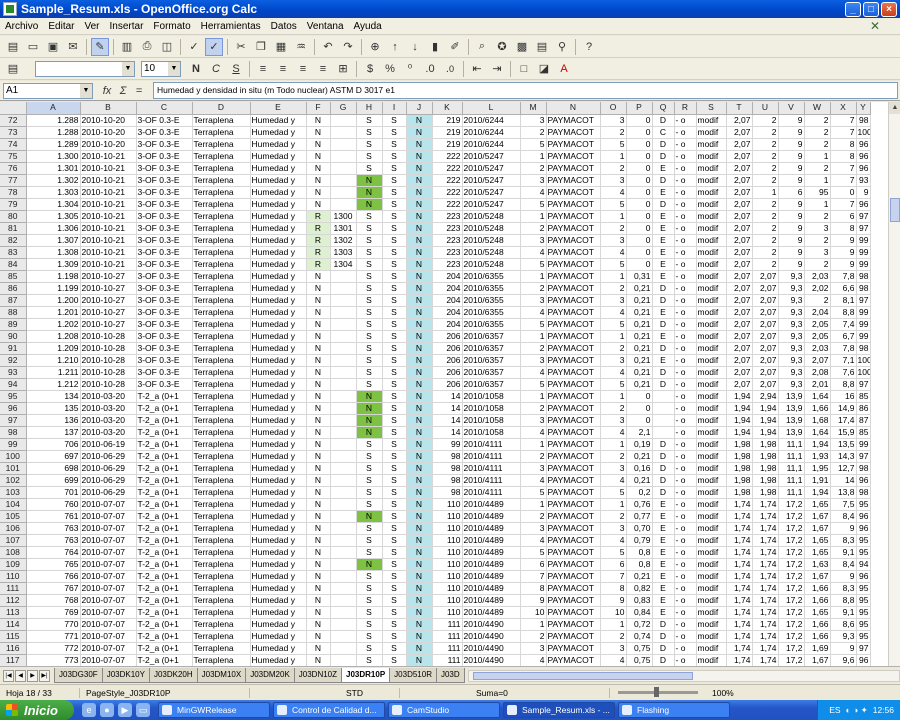  I want to click on cell: 2010/5248, so click(491, 264).